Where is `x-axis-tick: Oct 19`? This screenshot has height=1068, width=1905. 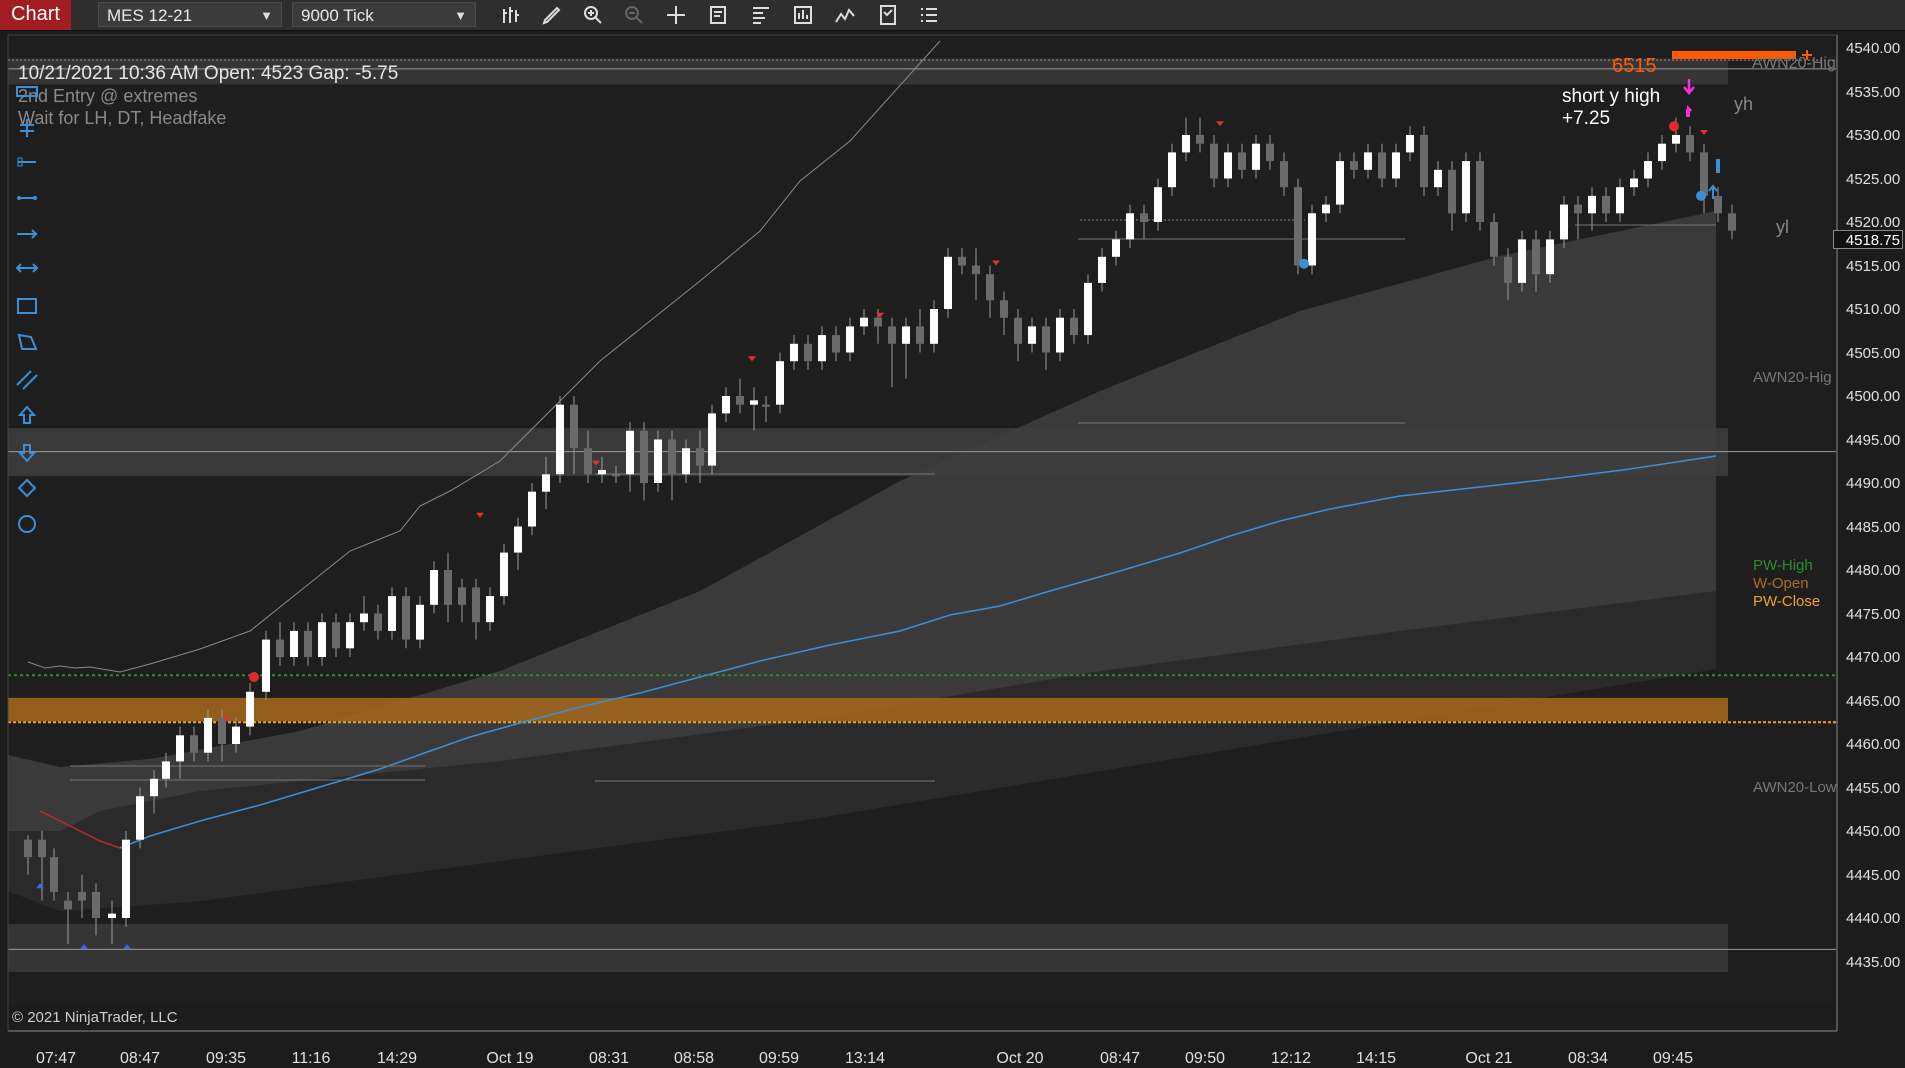
x-axis-tick: Oct 19 is located at coordinates (510, 1058).